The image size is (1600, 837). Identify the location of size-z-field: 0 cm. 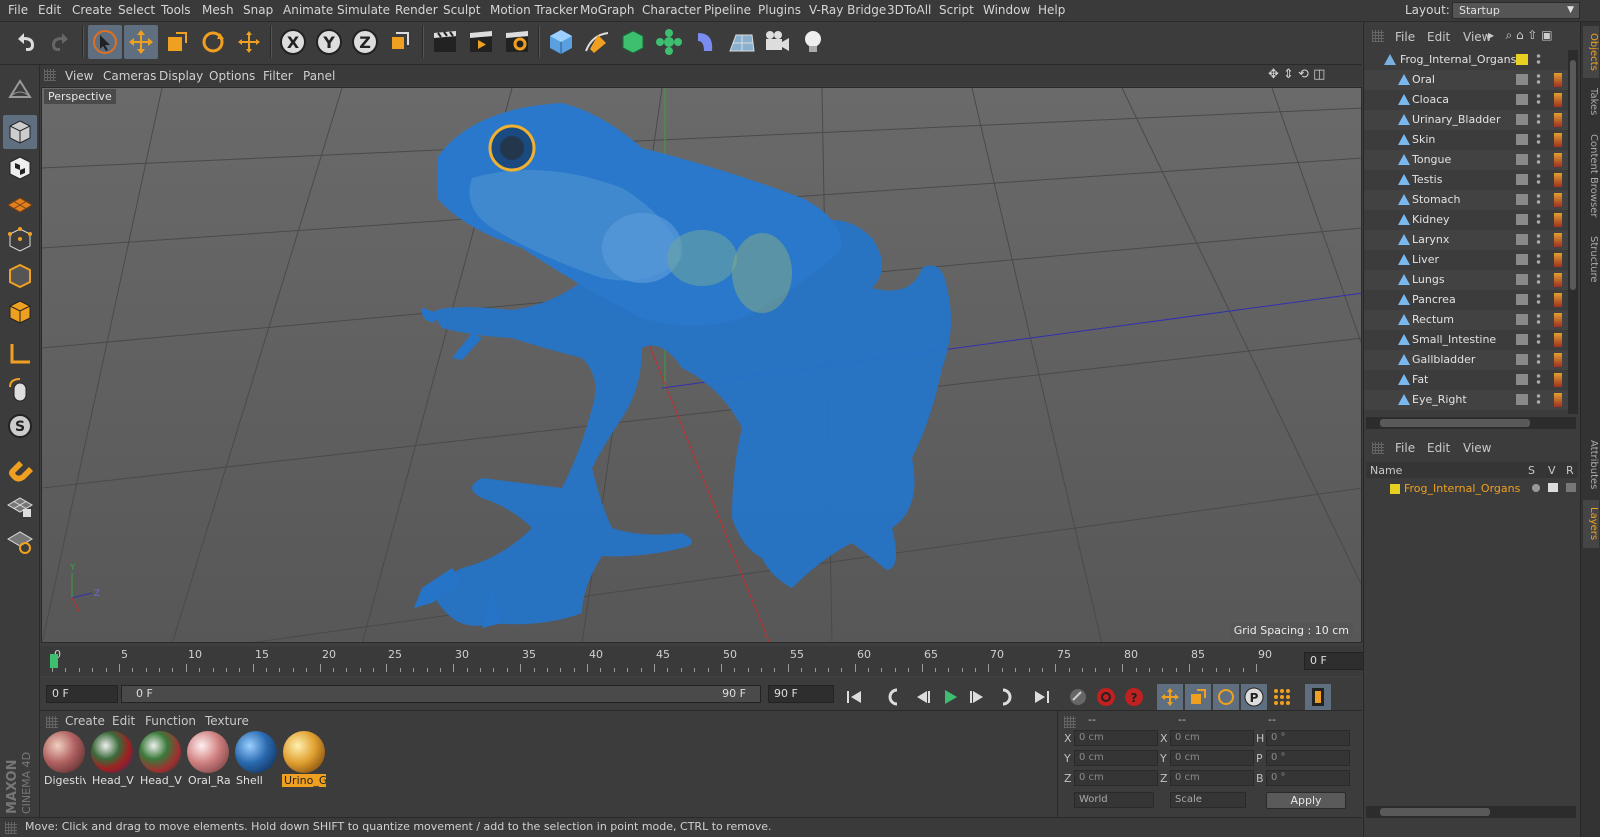
(1212, 778).